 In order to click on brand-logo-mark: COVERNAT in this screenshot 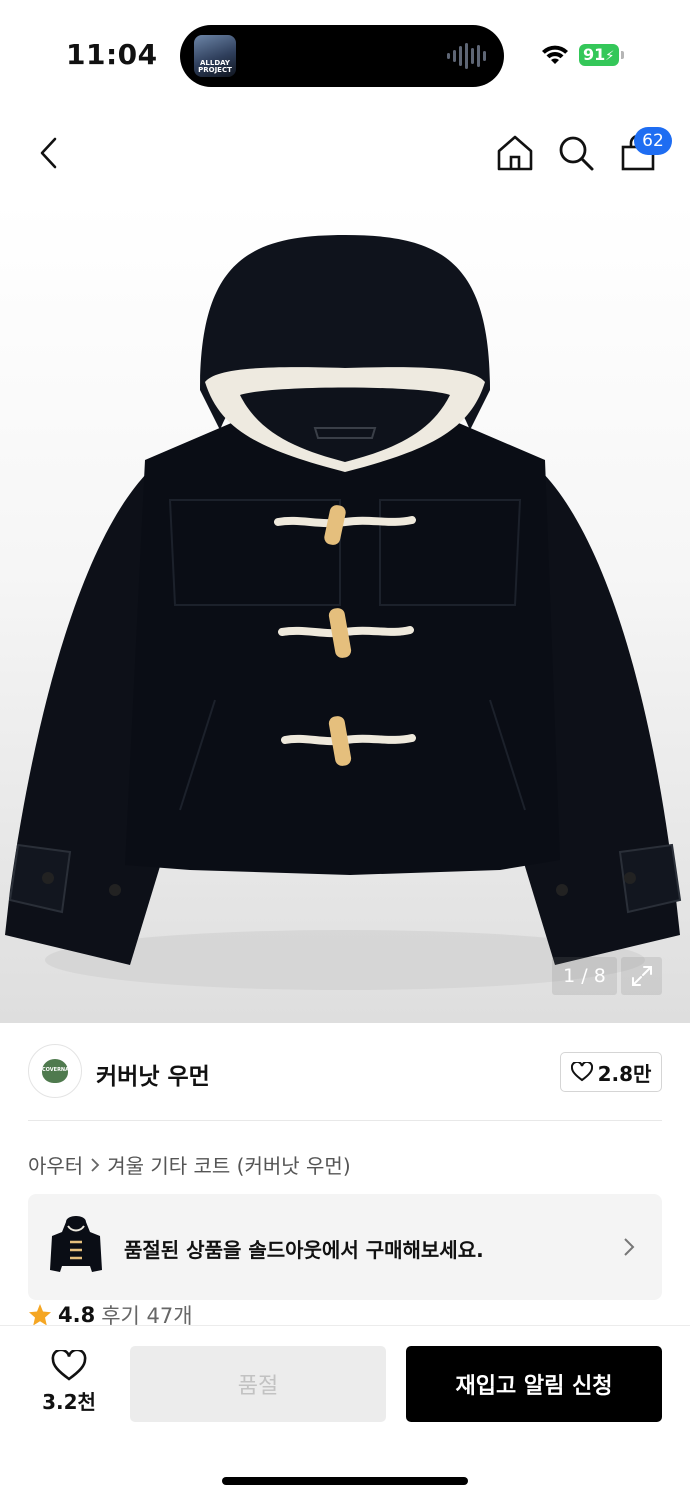, I will do `click(57, 1071)`.